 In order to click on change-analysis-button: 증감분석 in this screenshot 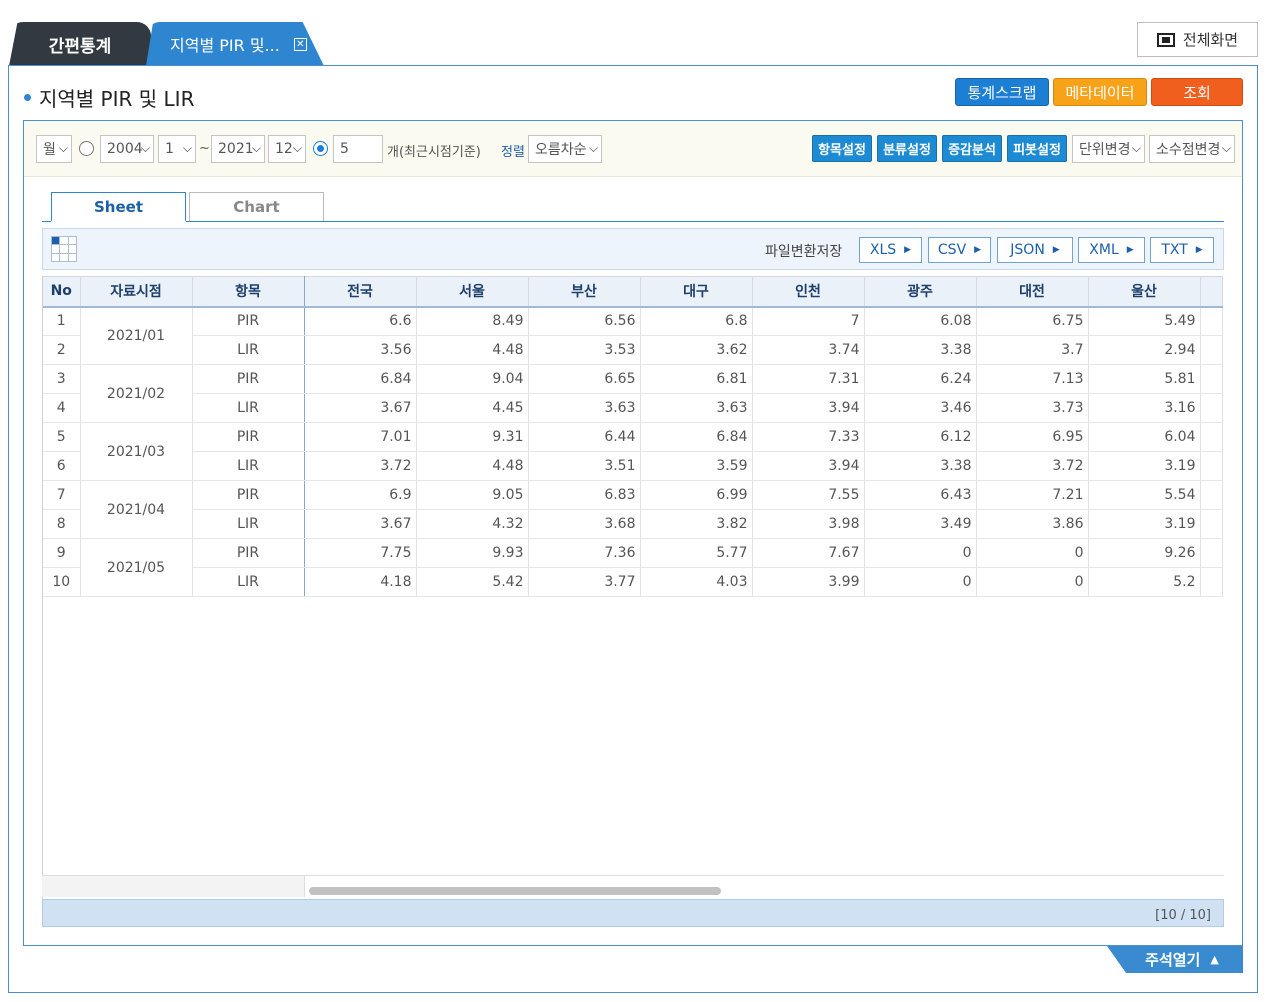, I will do `click(972, 148)`.